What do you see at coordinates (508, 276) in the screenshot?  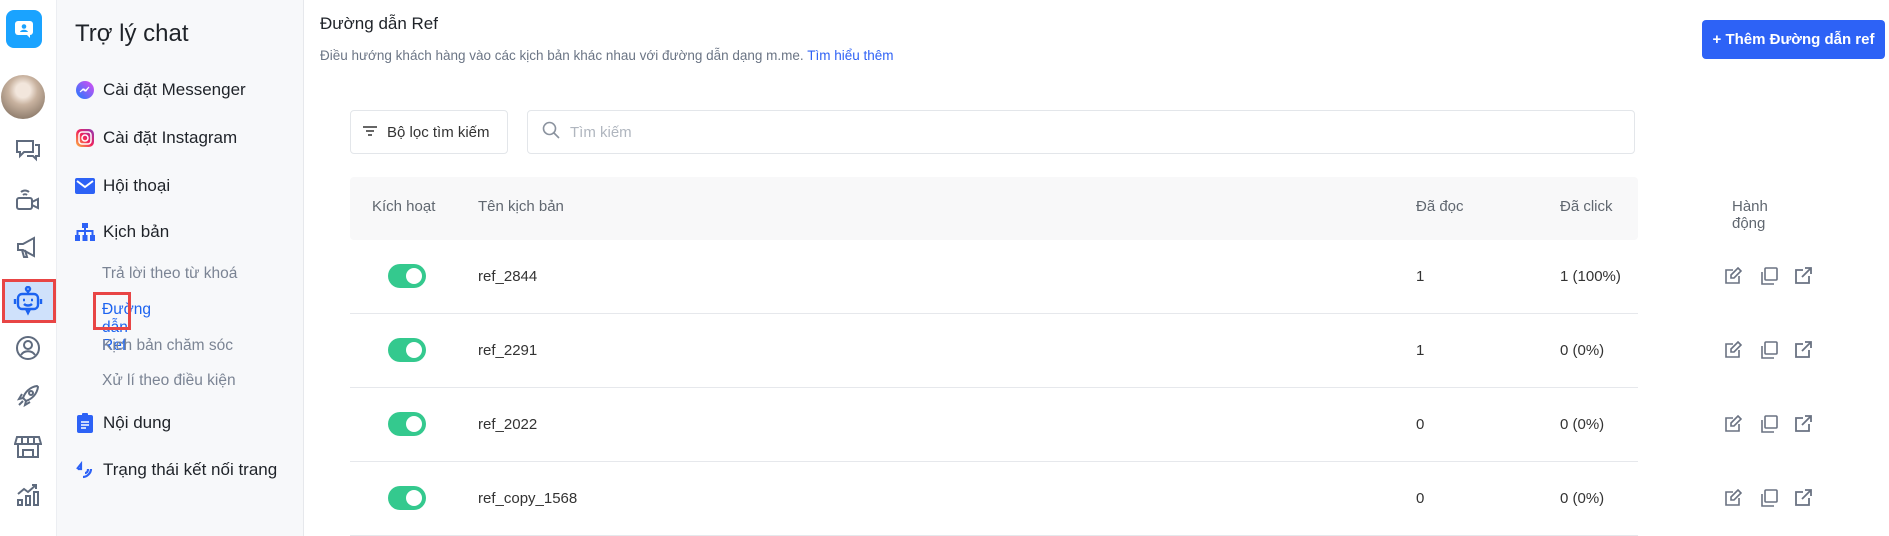 I see `script-name: ref_2844` at bounding box center [508, 276].